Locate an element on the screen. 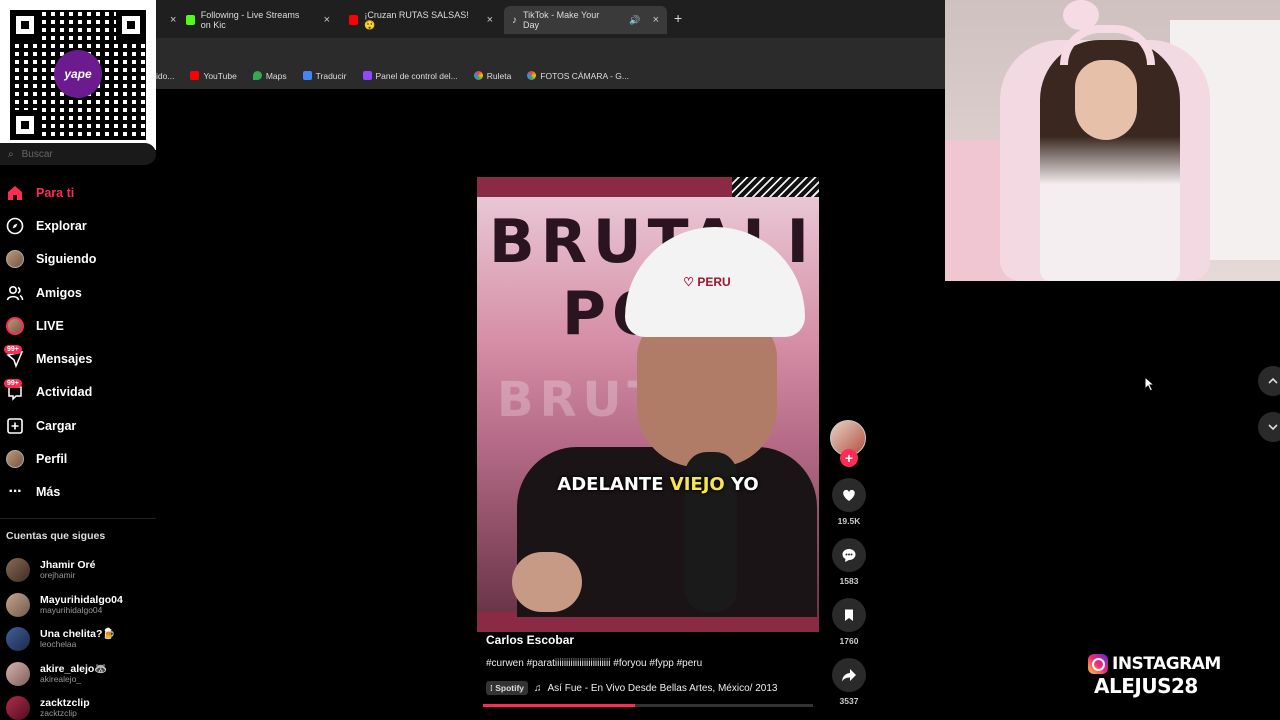 The height and width of the screenshot is (720, 1280). list-item: akire_alejo🦝 akirealejo_ is located at coordinates (81, 674).